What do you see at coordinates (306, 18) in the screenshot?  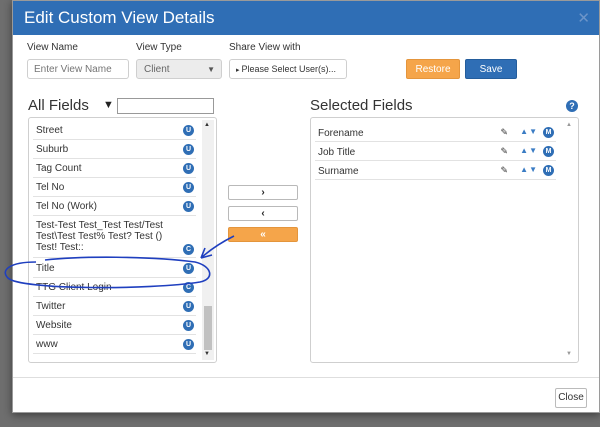 I see `dialog-header: Edit Custom View Details ✕` at bounding box center [306, 18].